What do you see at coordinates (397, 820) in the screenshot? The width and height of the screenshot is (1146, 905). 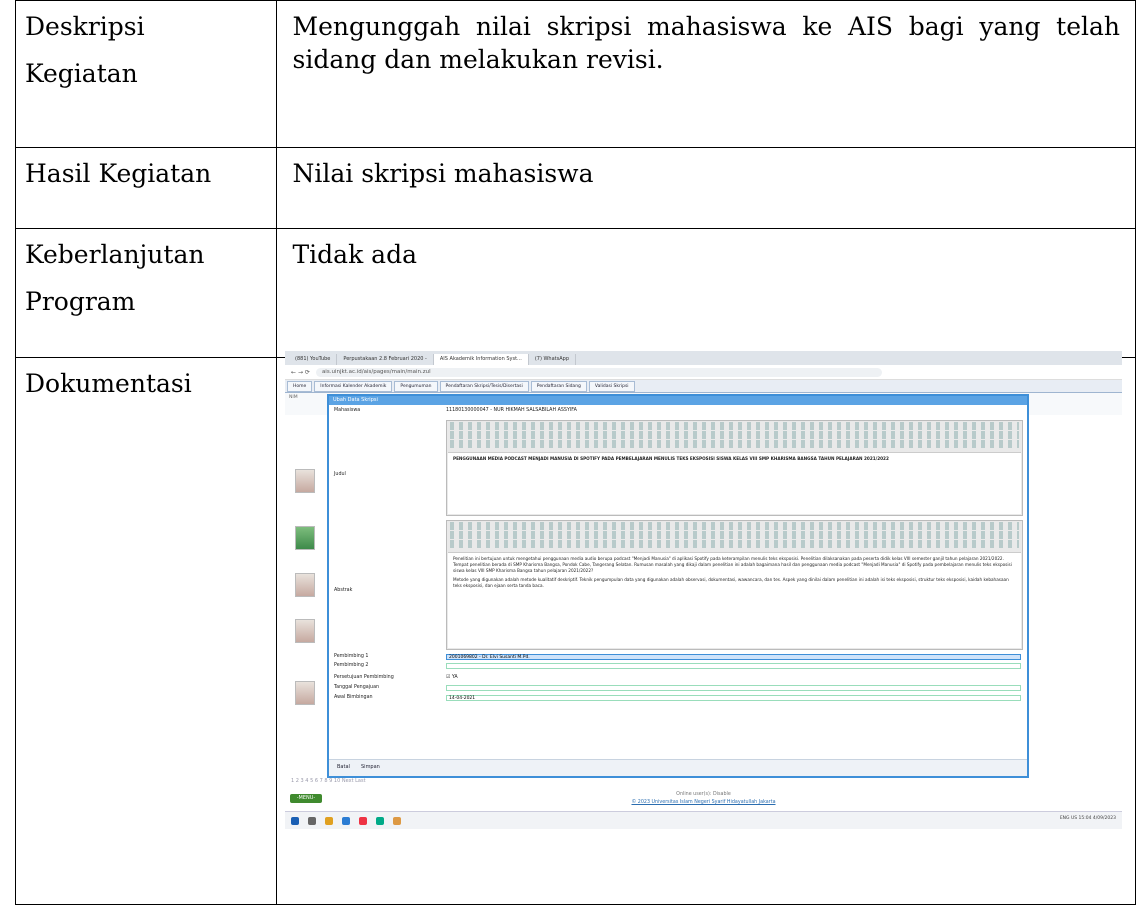 I see `chrome-icon` at bounding box center [397, 820].